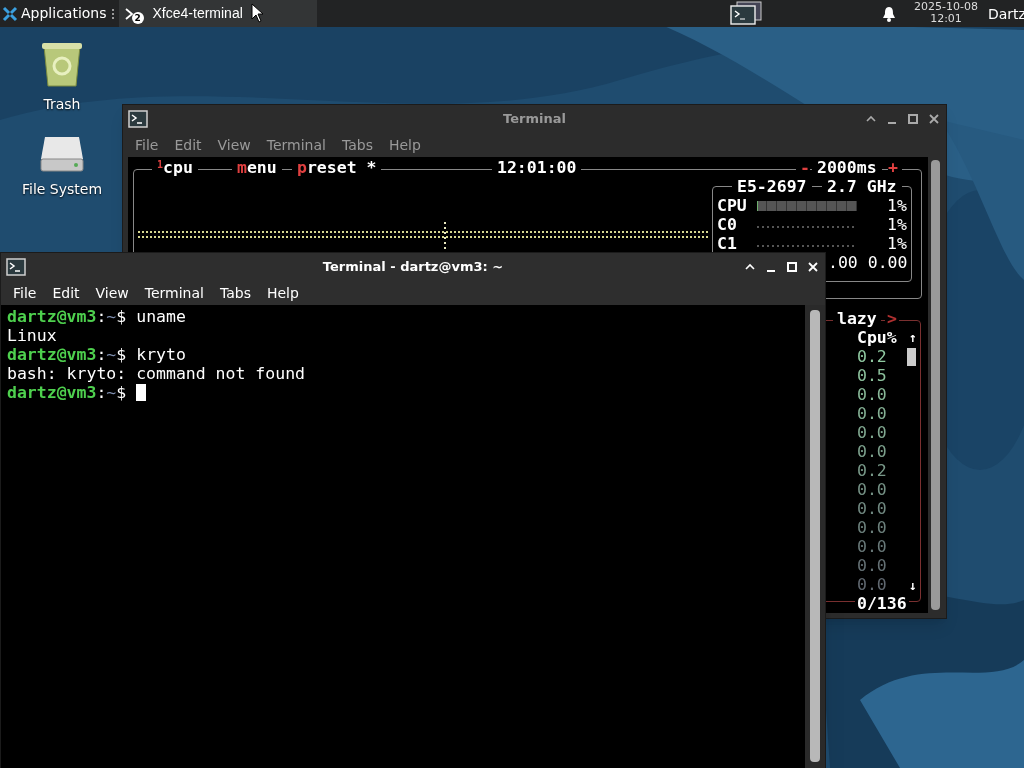 The width and height of the screenshot is (1024, 768). I want to click on notification-bell-icon, so click(889, 14).